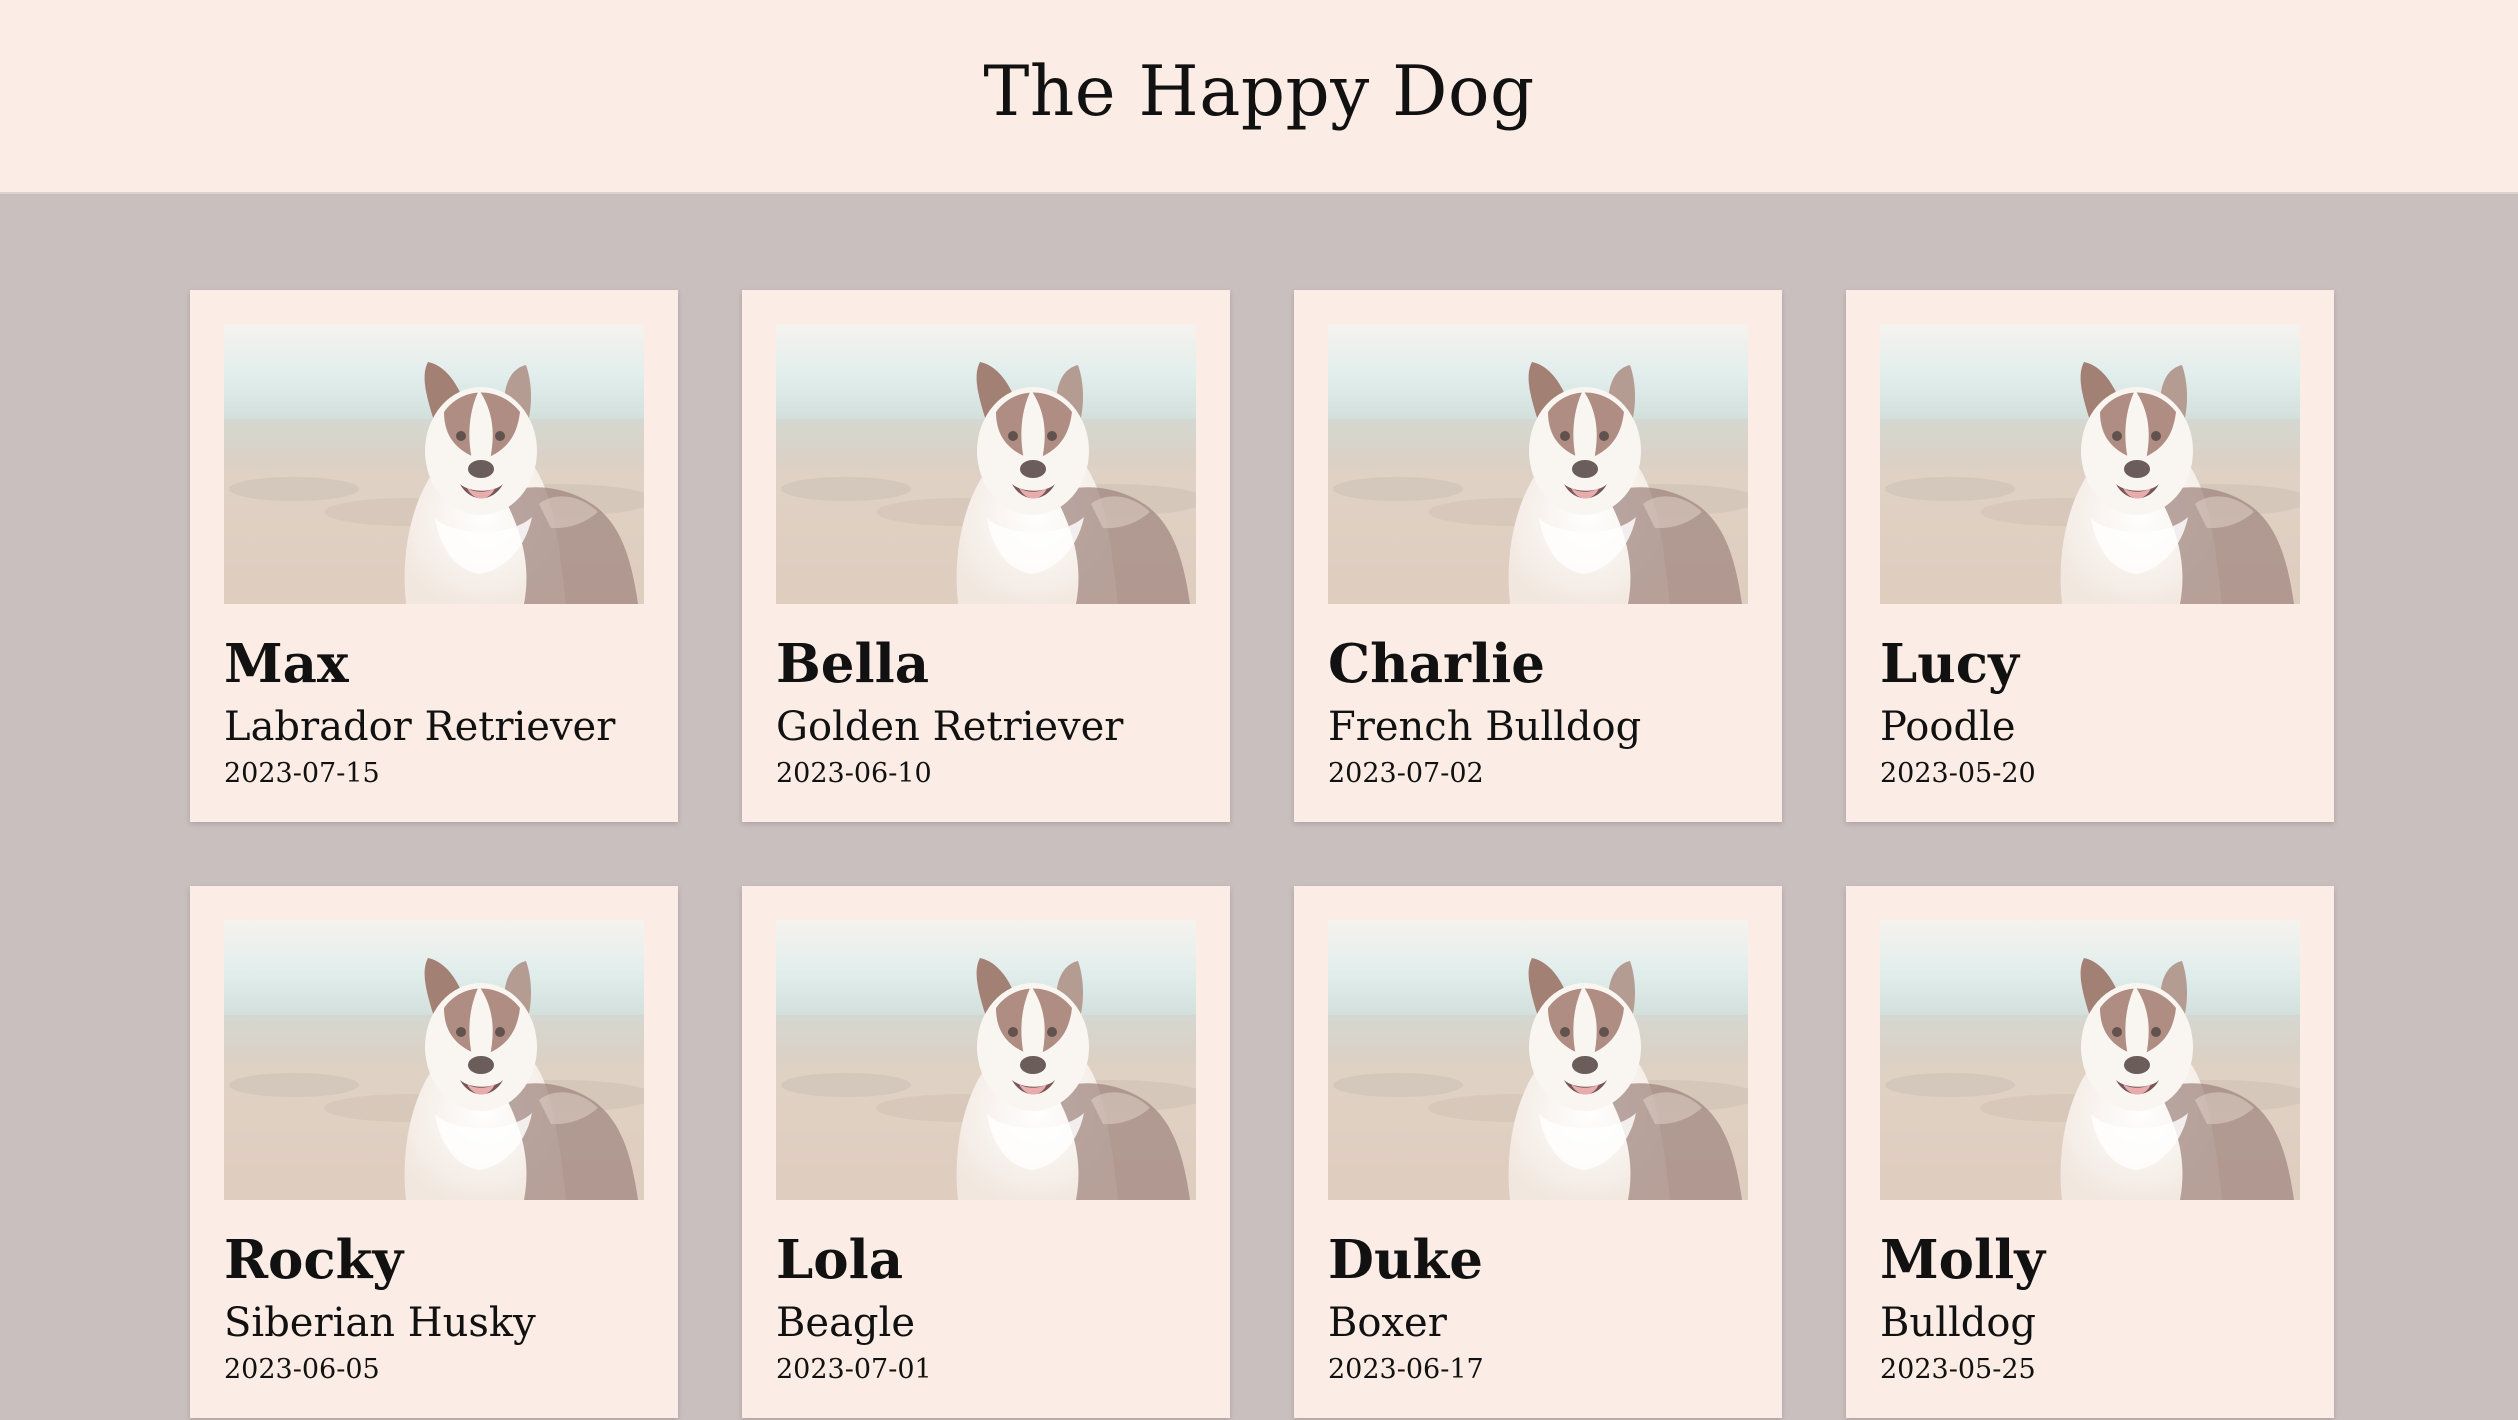 The height and width of the screenshot is (1420, 2518). I want to click on dog-date: 2023-07-01, so click(854, 1369).